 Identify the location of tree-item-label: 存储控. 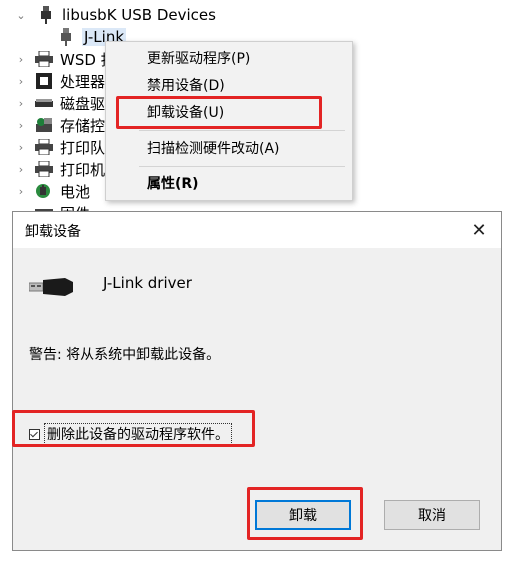
(83, 125).